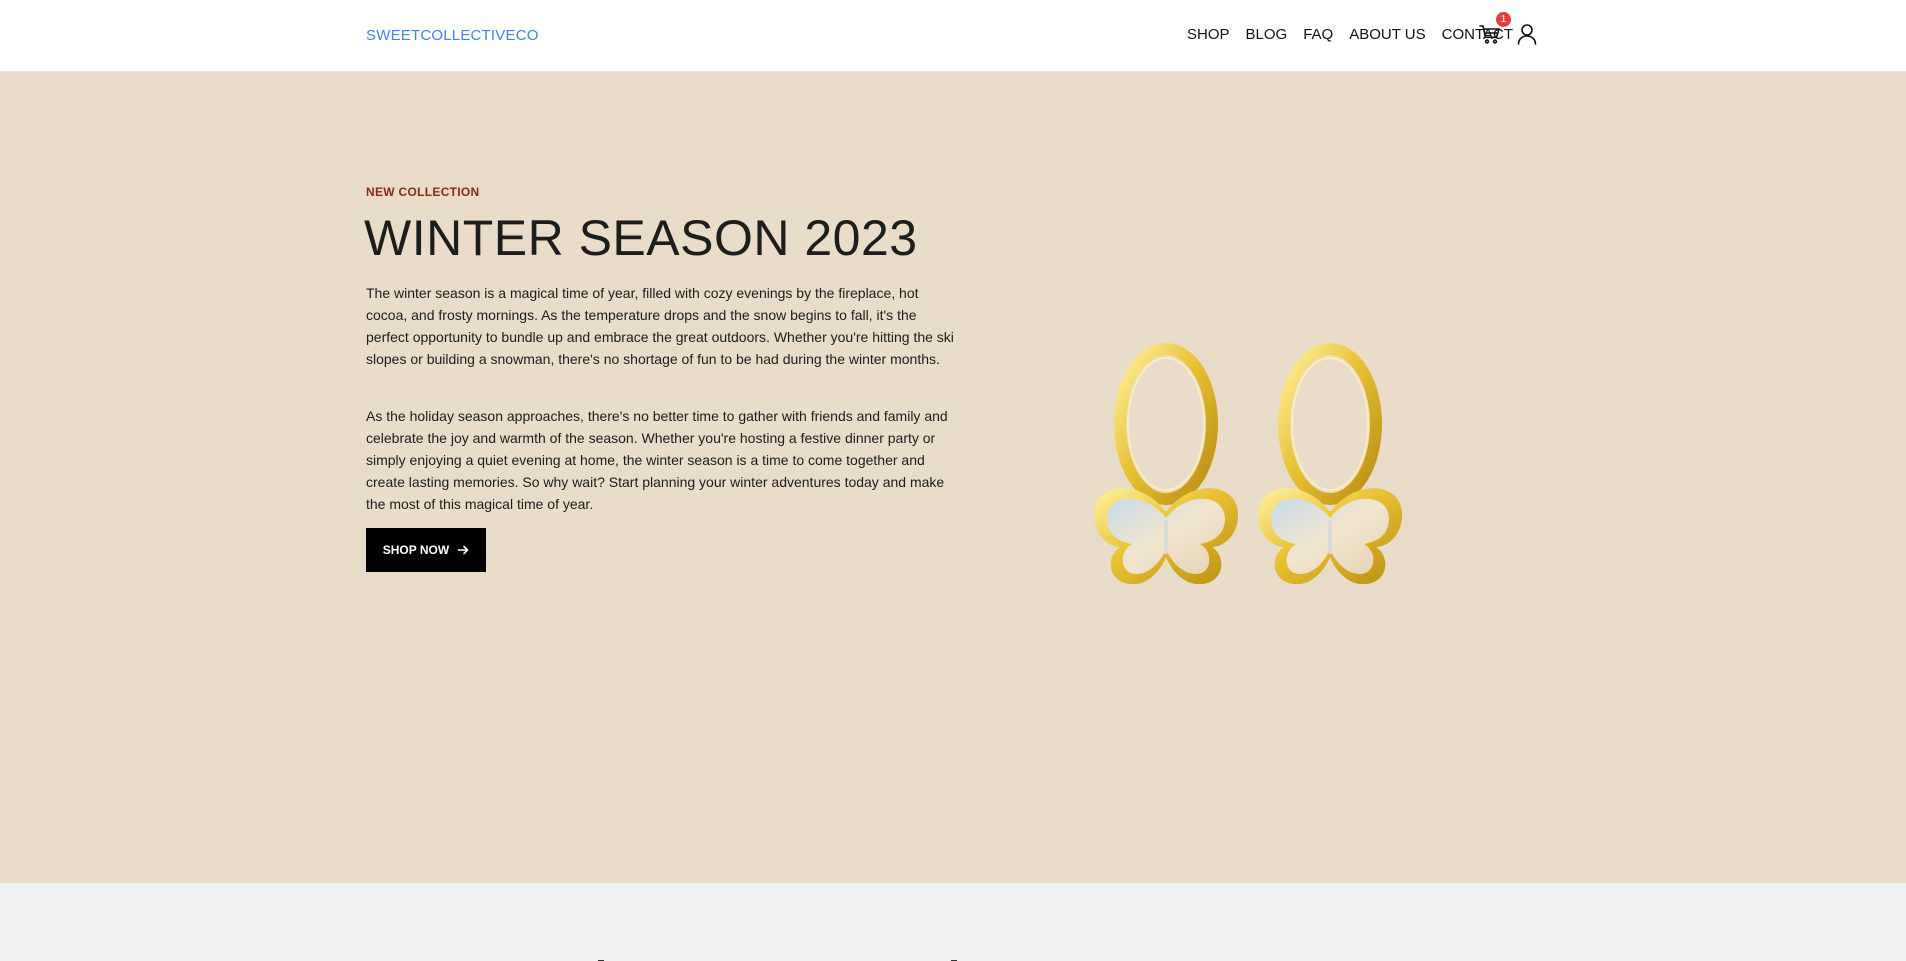 The image size is (1906, 961). I want to click on nav-blog: BLOG, so click(1267, 34).